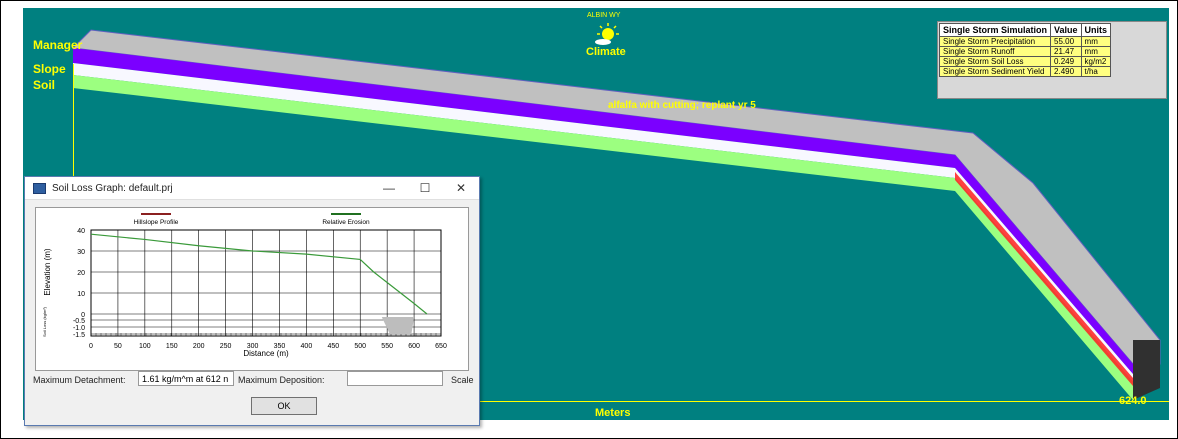 The image size is (1178, 439). I want to click on sim-header-0: Single Storm Simulation, so click(995, 30).